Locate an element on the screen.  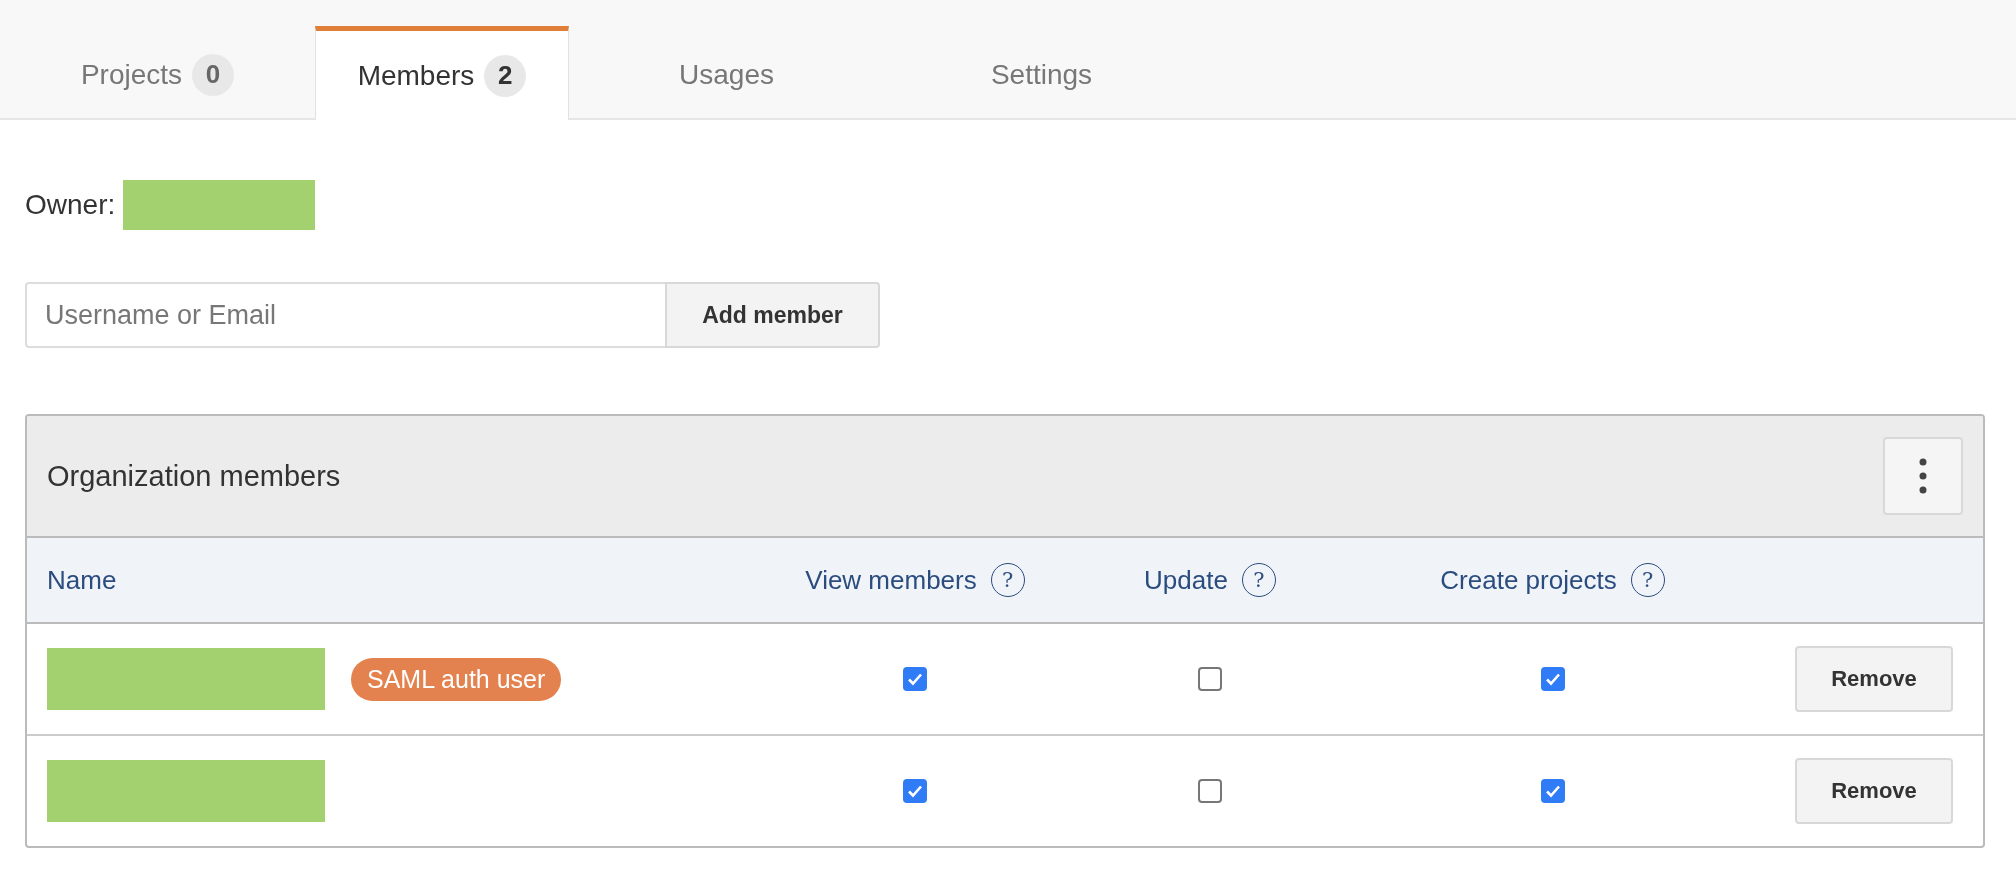
more-menu-button is located at coordinates (1923, 476).